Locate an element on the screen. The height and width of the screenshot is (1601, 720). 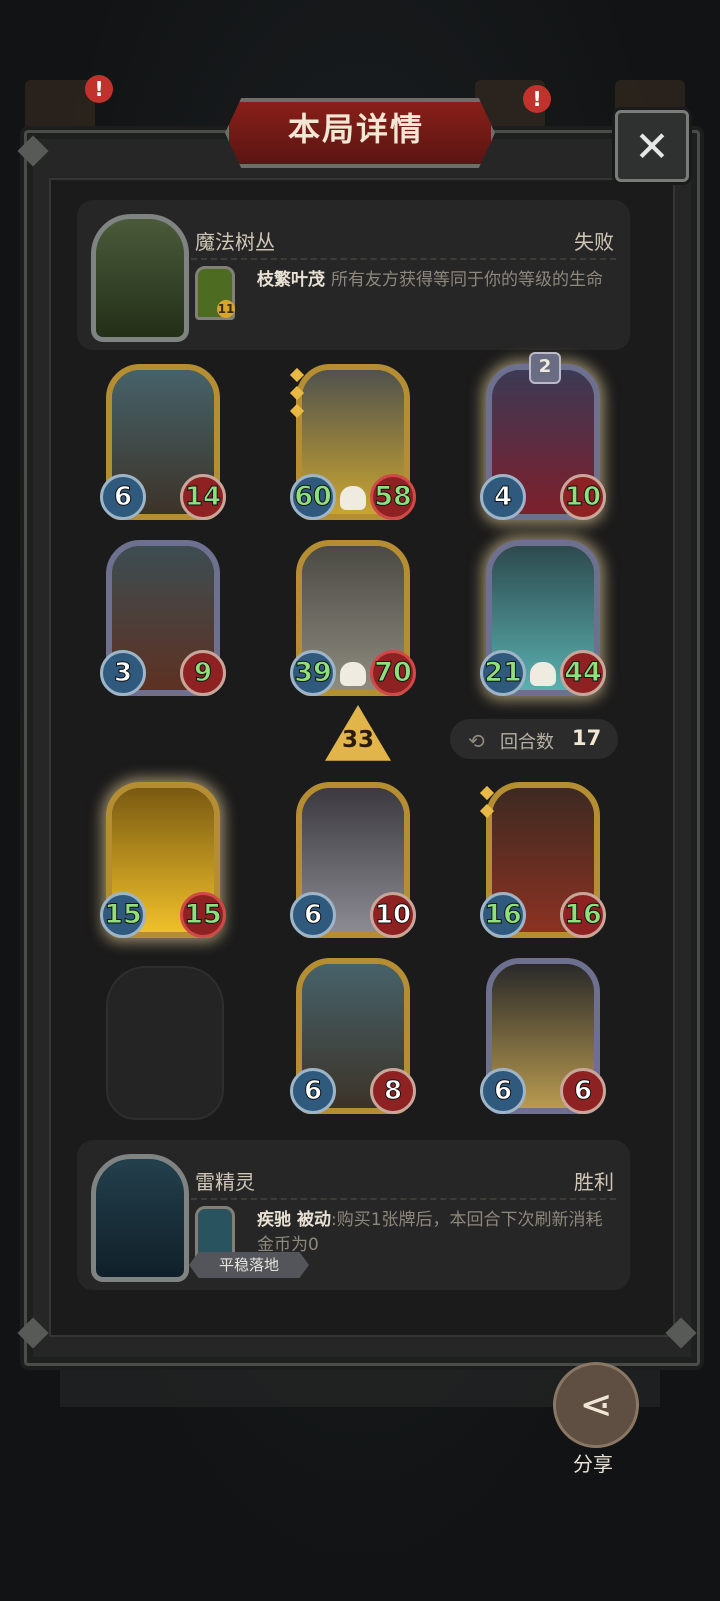
opponent-card-1: 6 14 is located at coordinates (163, 442).